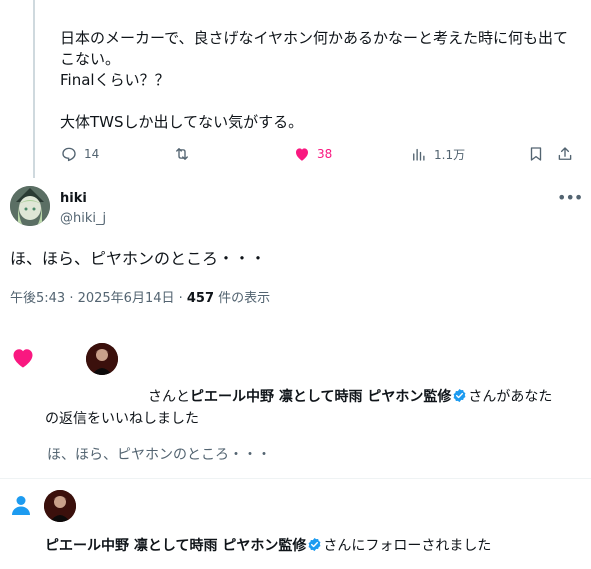 Image resolution: width=591 pixels, height=569 pixels. I want to click on retweet-icon, so click(182, 154).